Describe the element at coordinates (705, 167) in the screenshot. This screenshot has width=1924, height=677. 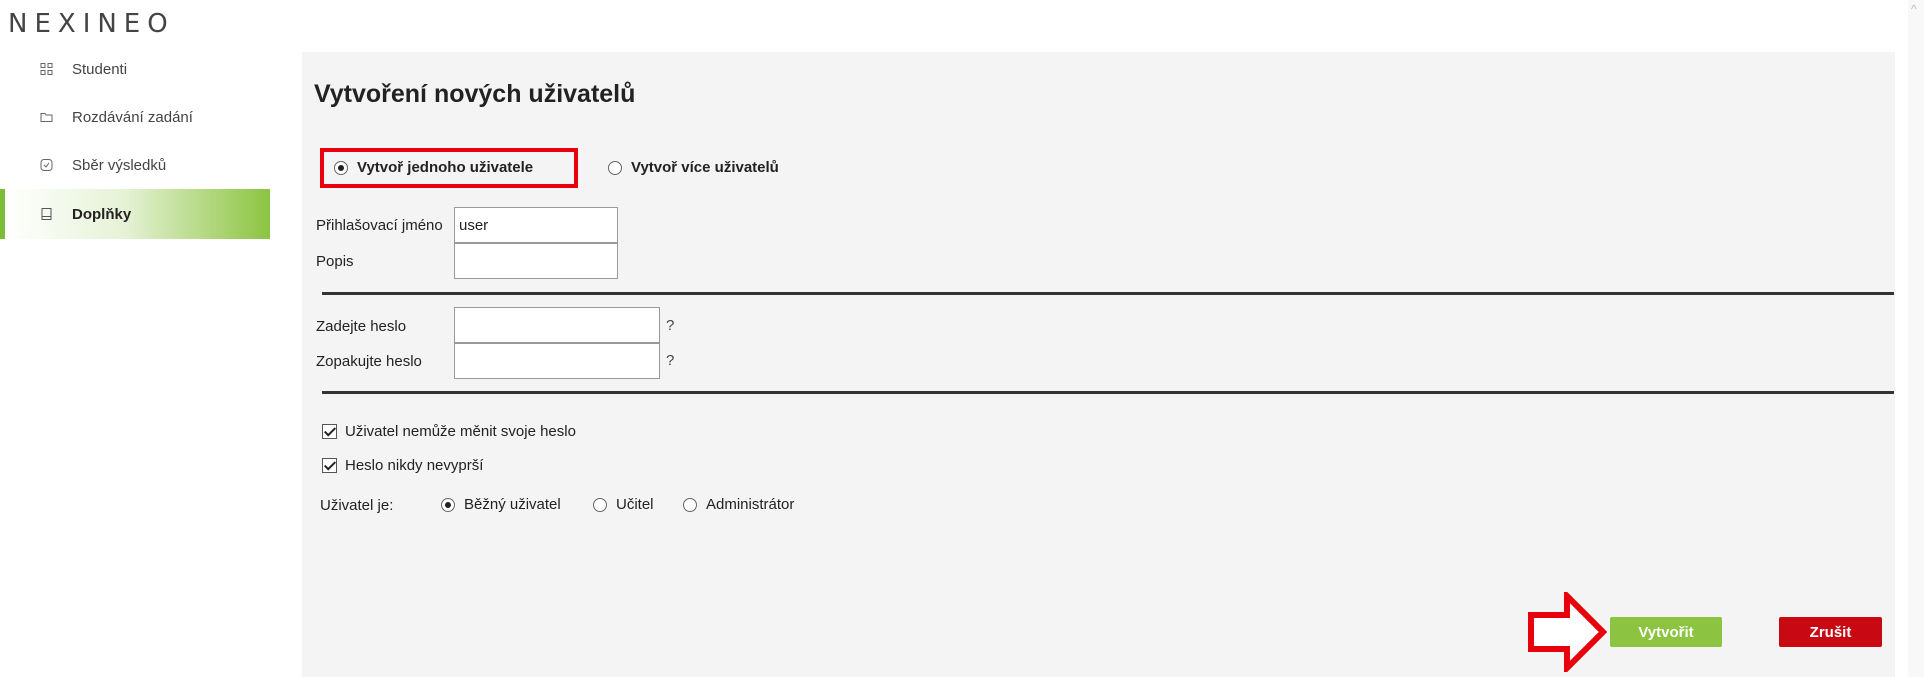
I see `mode-multi-label: Vytvoř více uživatelů` at that location.